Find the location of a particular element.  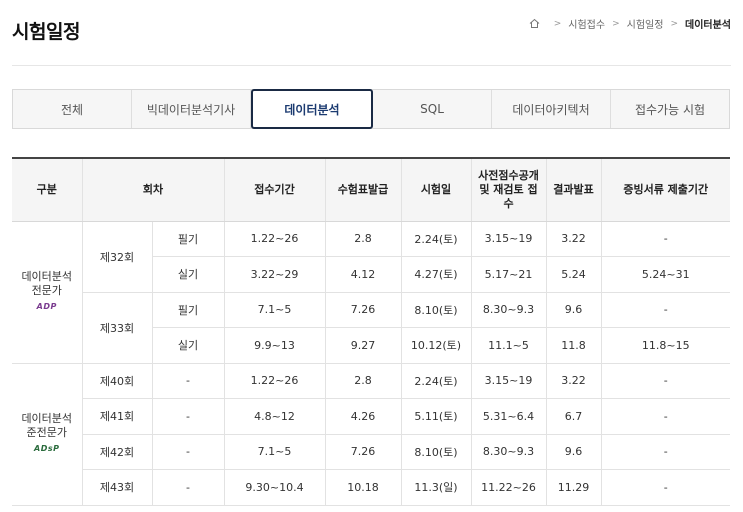

cell: 4.8~12 is located at coordinates (275, 416).